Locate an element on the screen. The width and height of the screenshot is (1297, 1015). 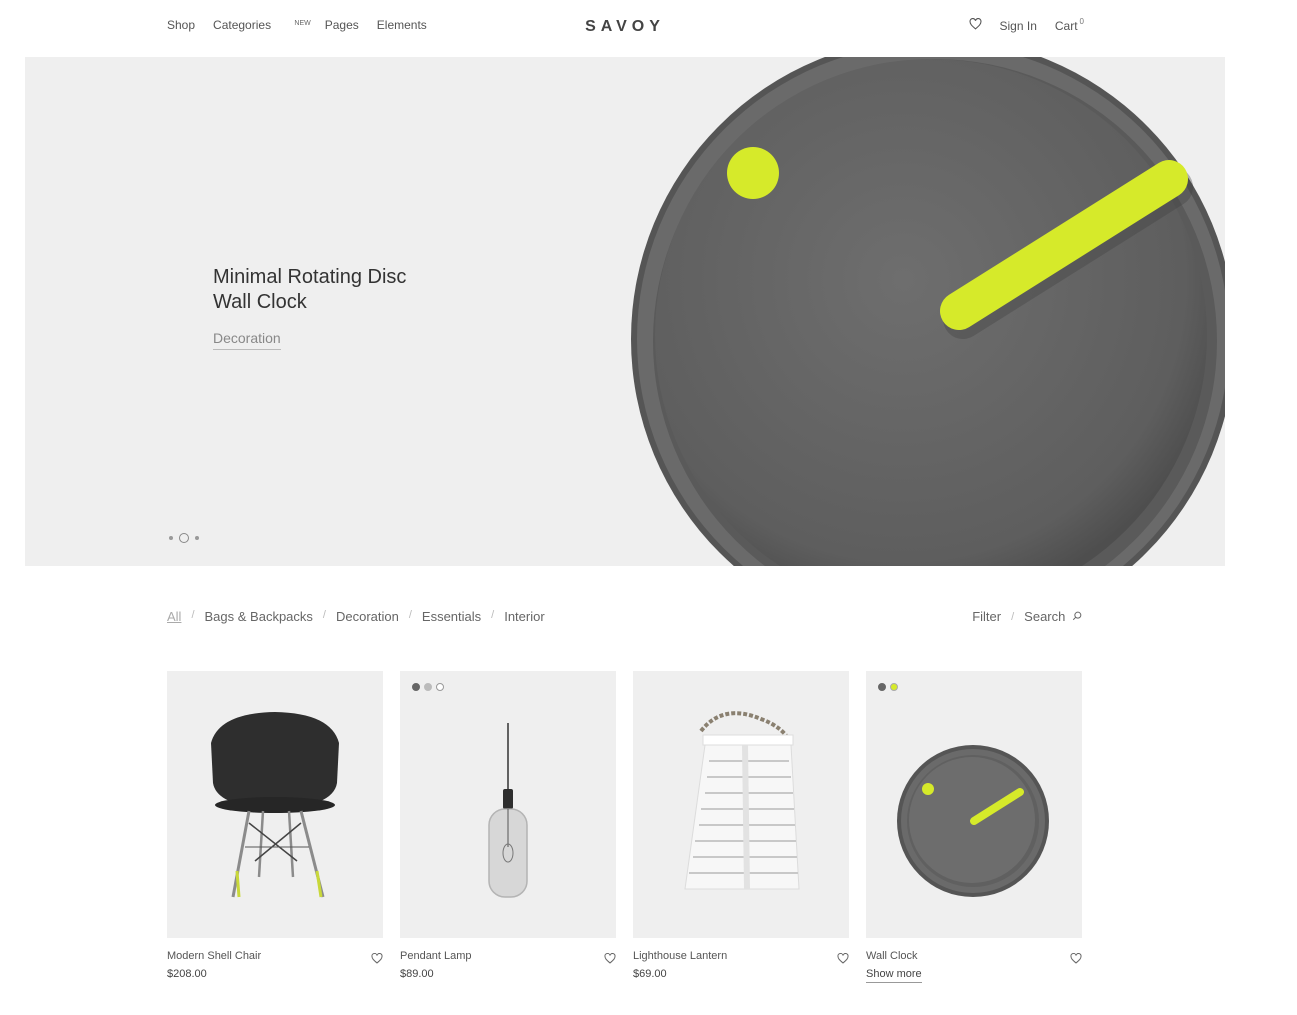
product-name: Lighthouse Lantern is located at coordinates (741, 956).